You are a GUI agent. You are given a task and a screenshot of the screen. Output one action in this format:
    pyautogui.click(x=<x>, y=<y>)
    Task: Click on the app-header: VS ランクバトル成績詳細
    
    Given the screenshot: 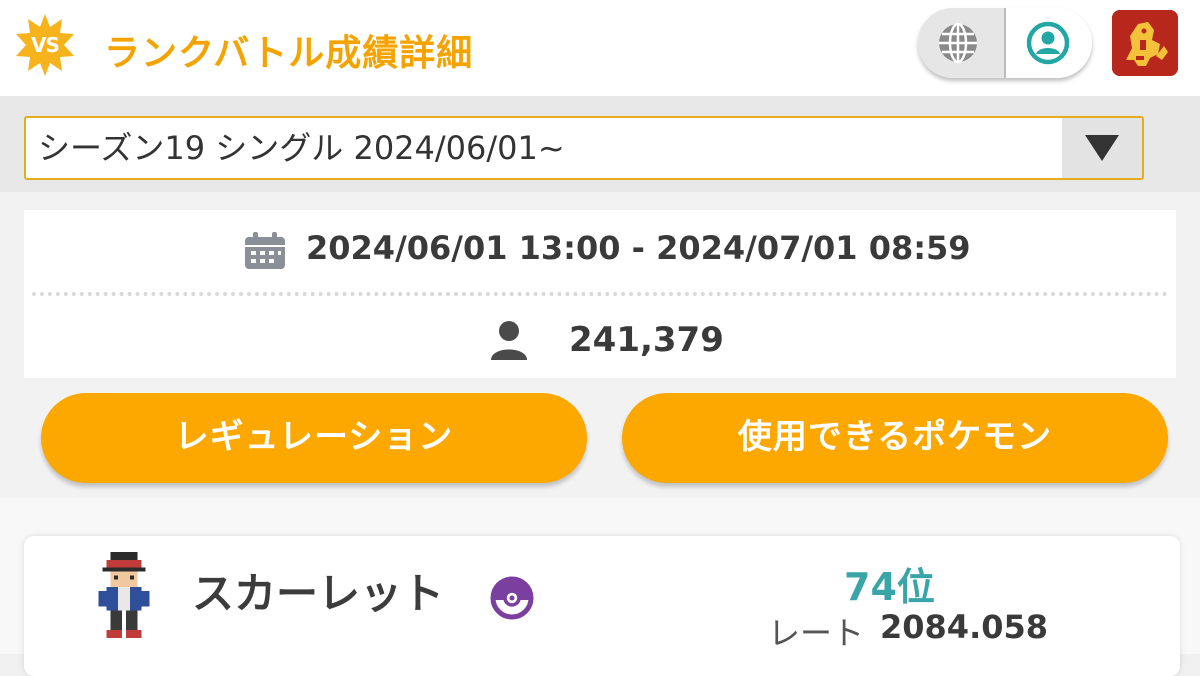 What is the action you would take?
    pyautogui.click(x=600, y=48)
    